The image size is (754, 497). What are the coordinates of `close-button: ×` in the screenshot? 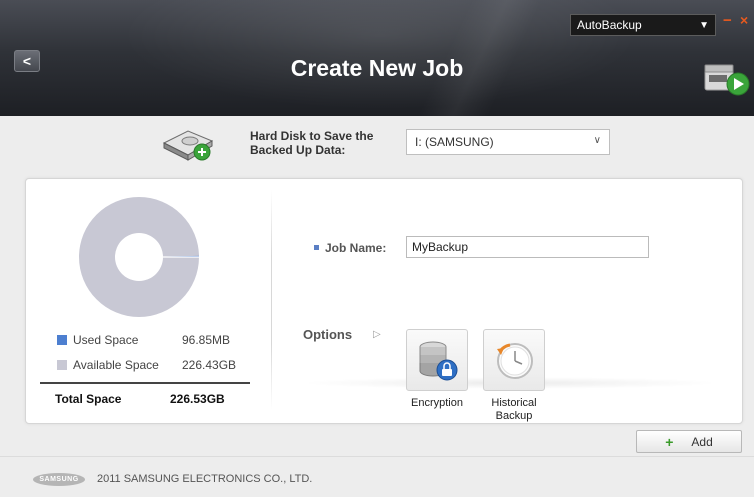 It's located at (744, 20).